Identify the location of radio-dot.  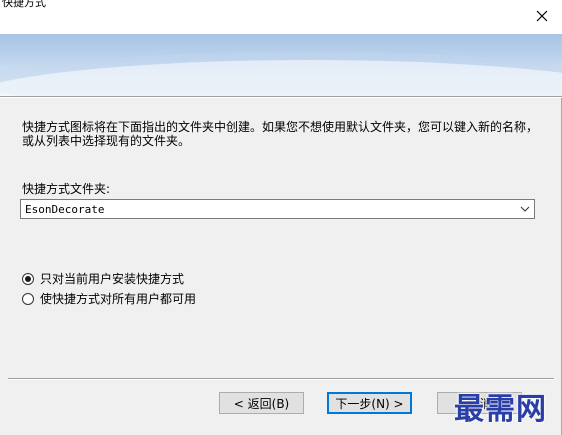
(28, 278).